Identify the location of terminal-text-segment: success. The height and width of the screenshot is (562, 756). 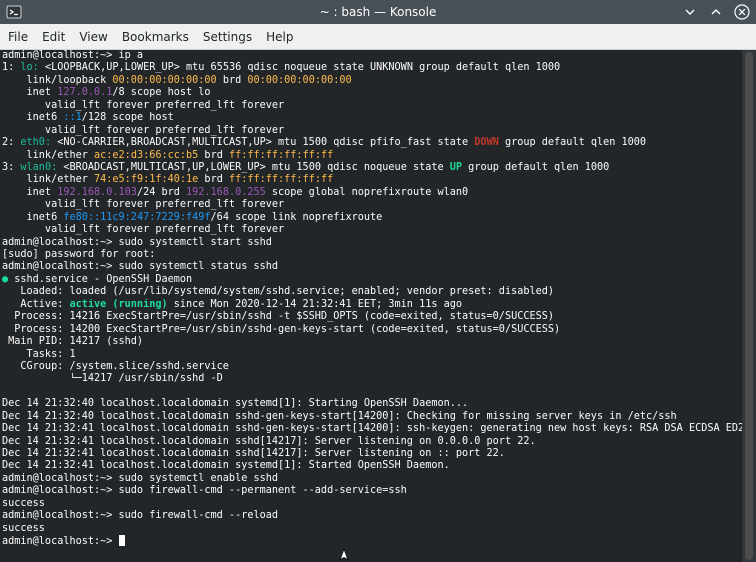
(23, 503).